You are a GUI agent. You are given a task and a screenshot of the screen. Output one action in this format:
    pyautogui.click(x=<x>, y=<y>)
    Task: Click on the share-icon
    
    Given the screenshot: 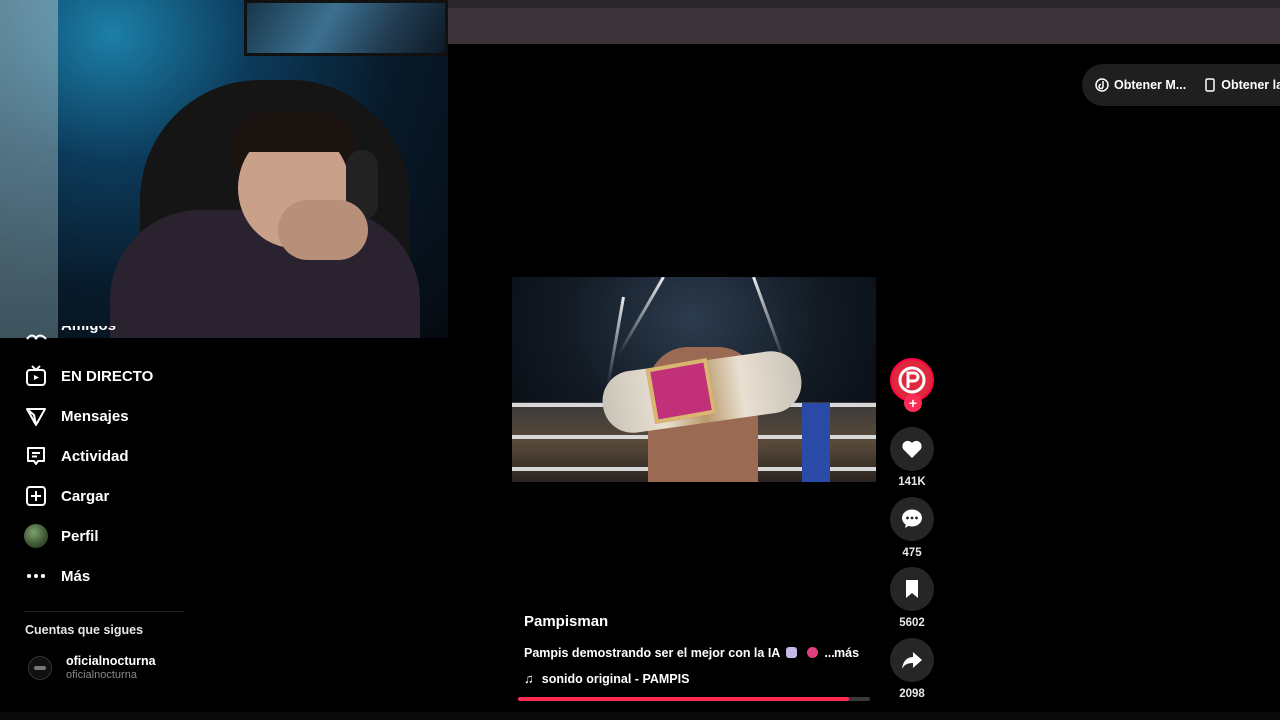 What is the action you would take?
    pyautogui.click(x=912, y=660)
    